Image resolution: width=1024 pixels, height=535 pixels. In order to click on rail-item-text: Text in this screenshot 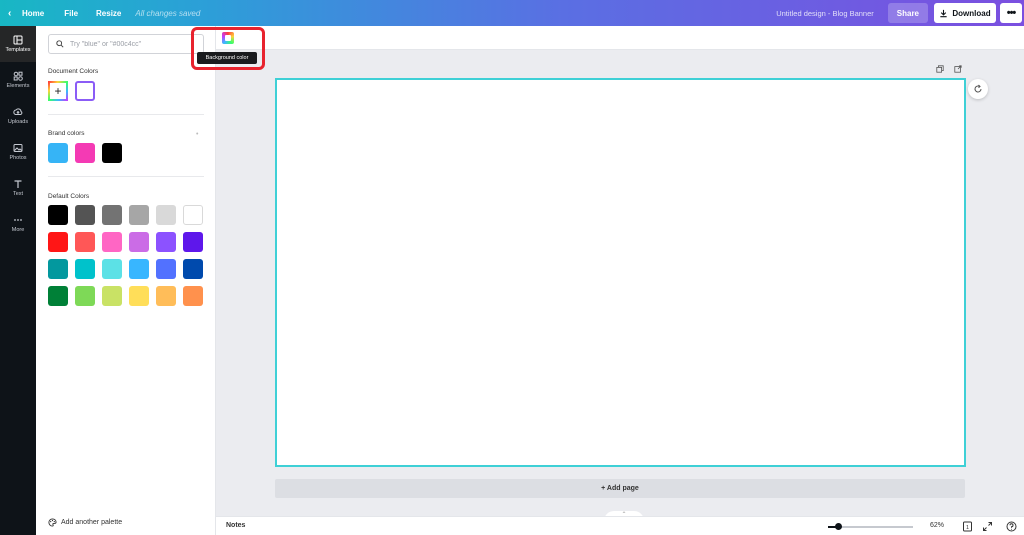, I will do `click(18, 188)`.